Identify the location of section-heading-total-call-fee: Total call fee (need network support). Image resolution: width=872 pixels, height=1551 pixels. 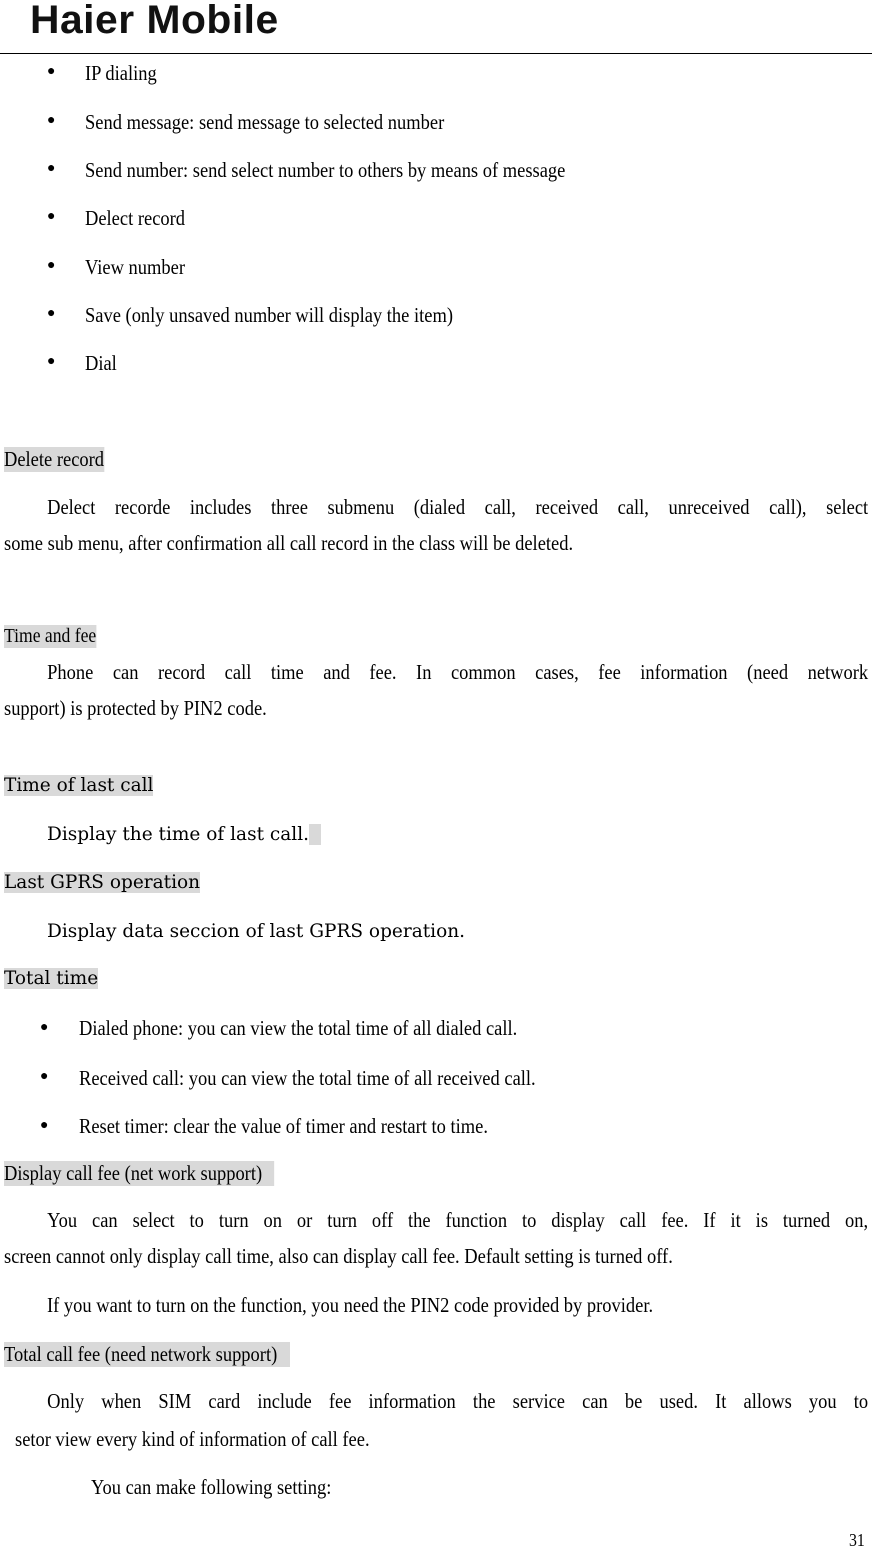
(147, 1354).